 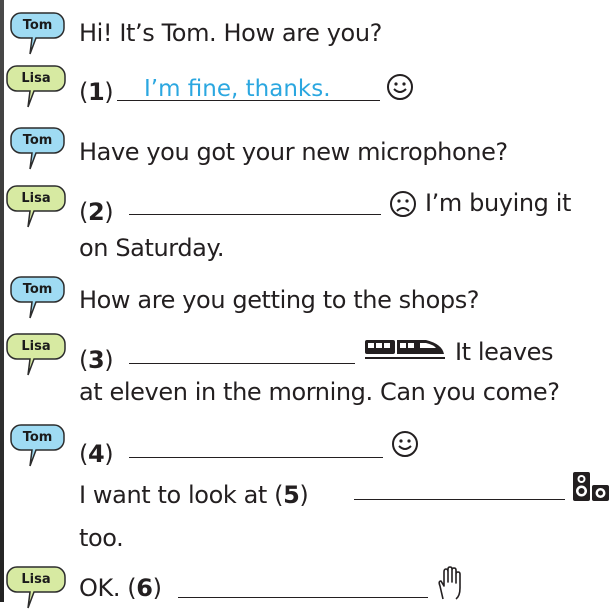 What do you see at coordinates (152, 248) in the screenshot?
I see `dialogue-line: on Saturday.` at bounding box center [152, 248].